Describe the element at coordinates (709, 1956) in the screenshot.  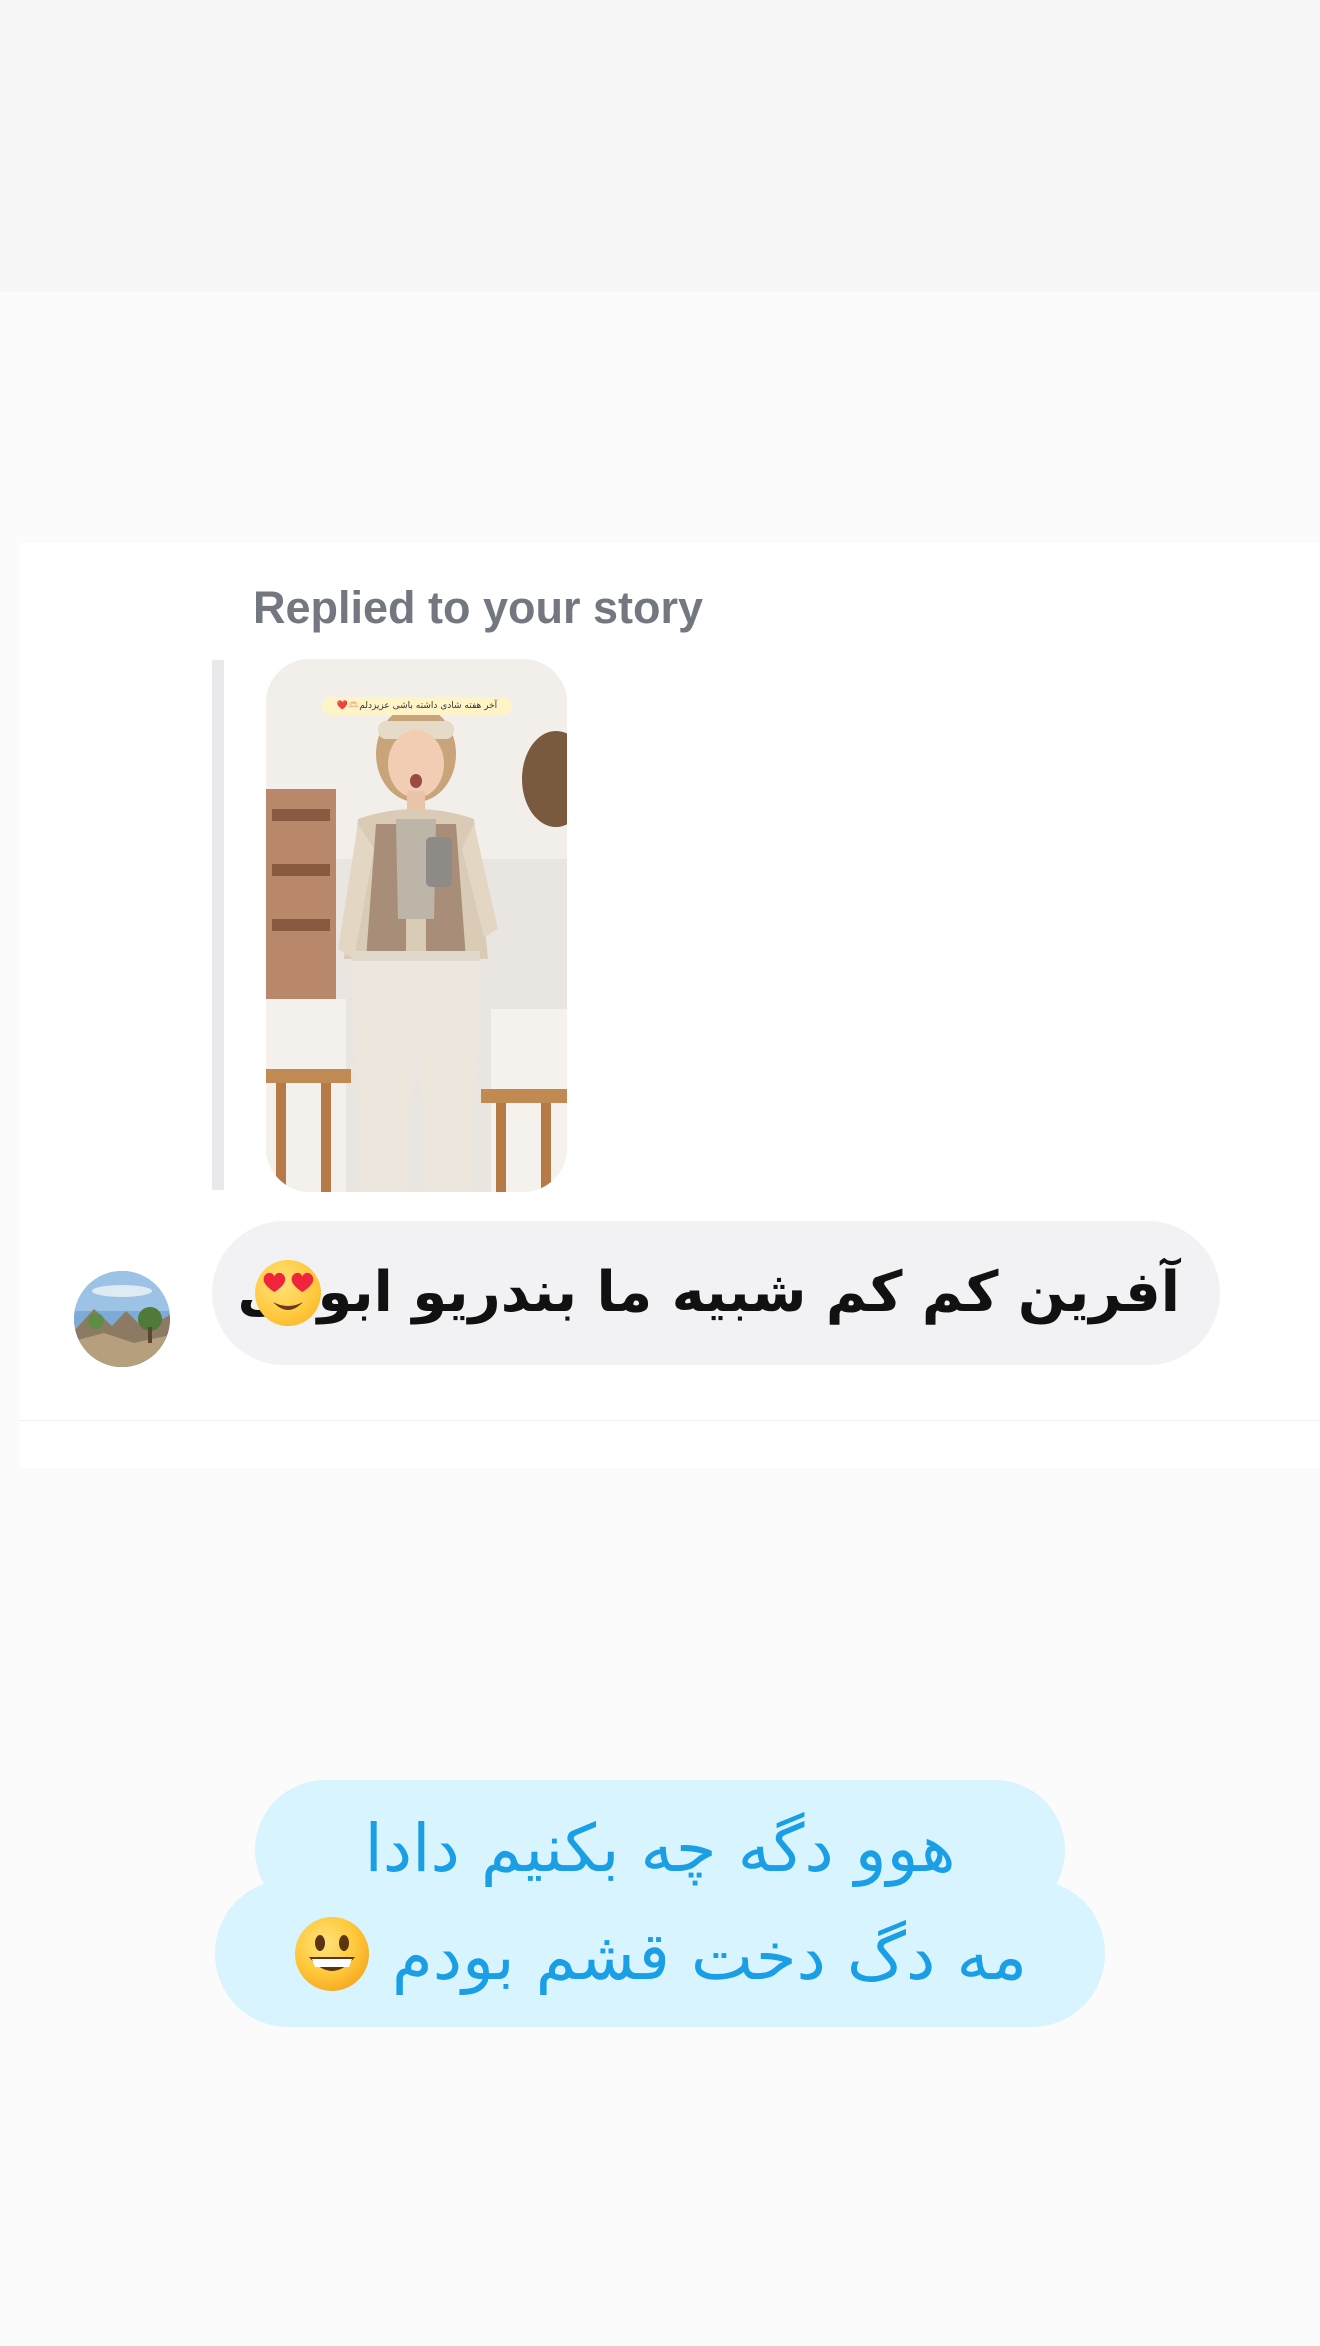
I see `caption-line-2-text: مه دگ دخت قشم بودم` at that location.